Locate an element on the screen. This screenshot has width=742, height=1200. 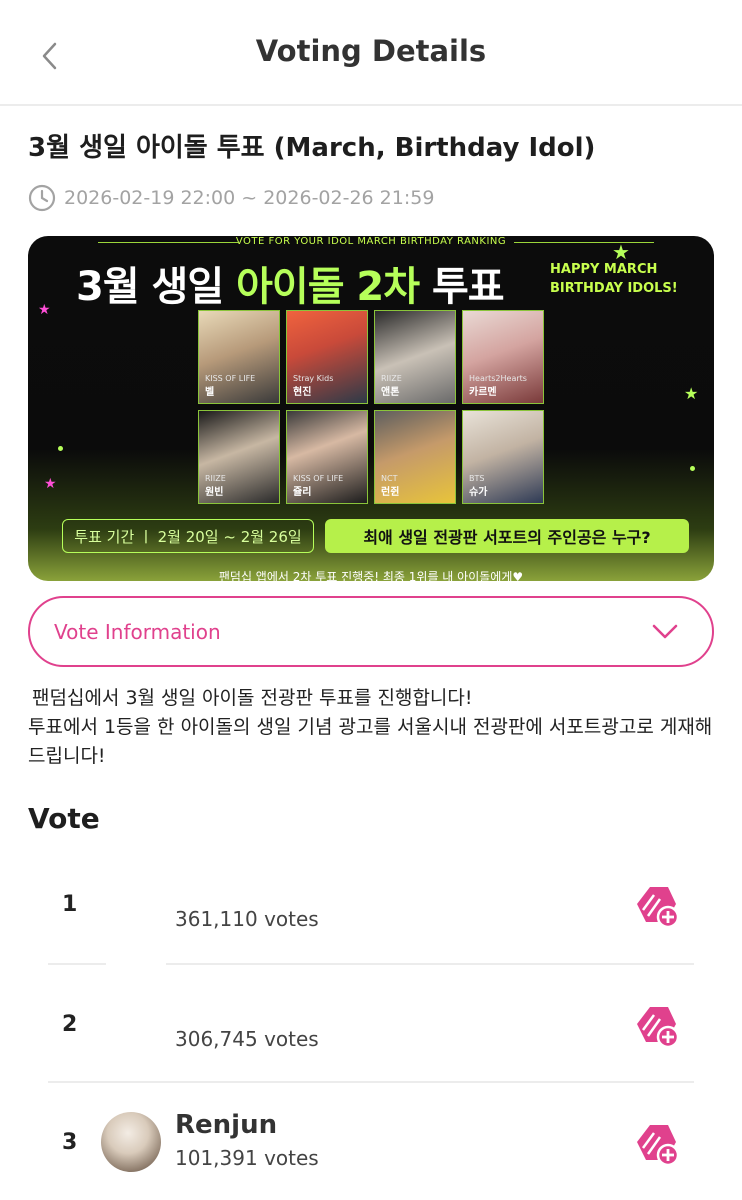
banner-happy-text: HAPPY MARCH BIRTHDAY IDOLS! is located at coordinates (614, 279).